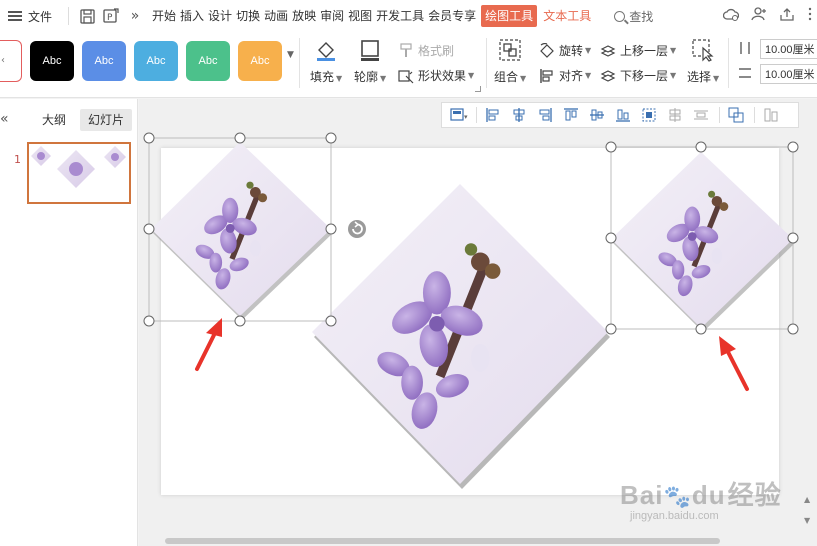 This screenshot has height=546, width=817. Describe the element at coordinates (400, 16) in the screenshot. I see `tab-developer: 开发工具` at that location.